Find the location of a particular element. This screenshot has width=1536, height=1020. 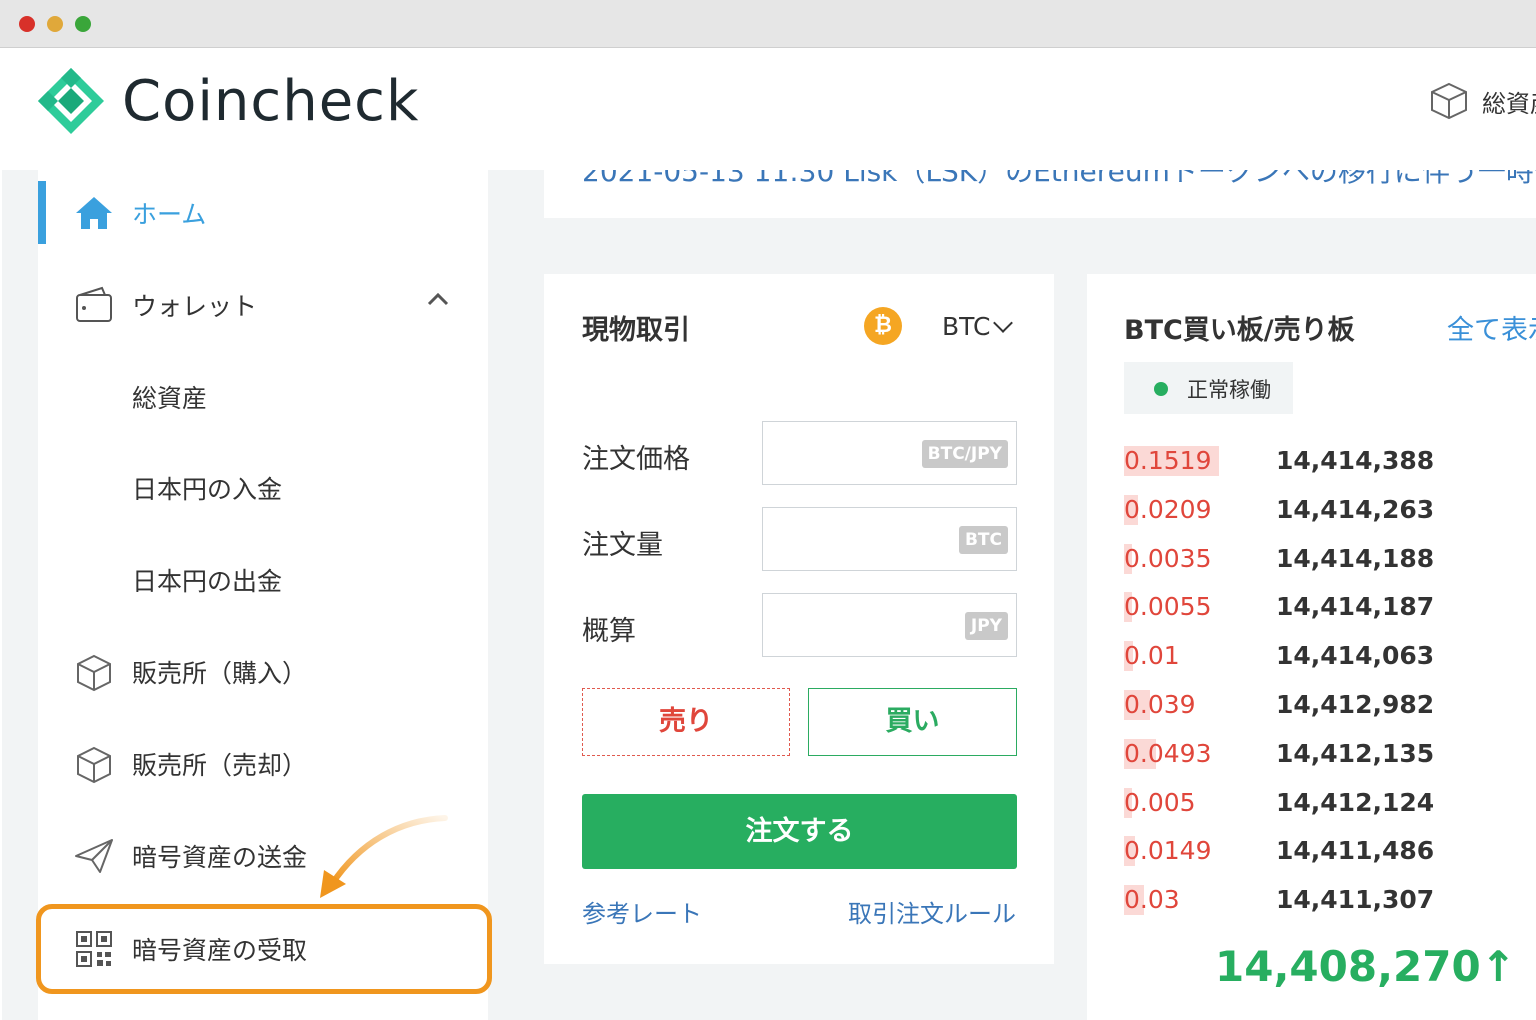

ask-price: 14,412,124 is located at coordinates (1355, 802).